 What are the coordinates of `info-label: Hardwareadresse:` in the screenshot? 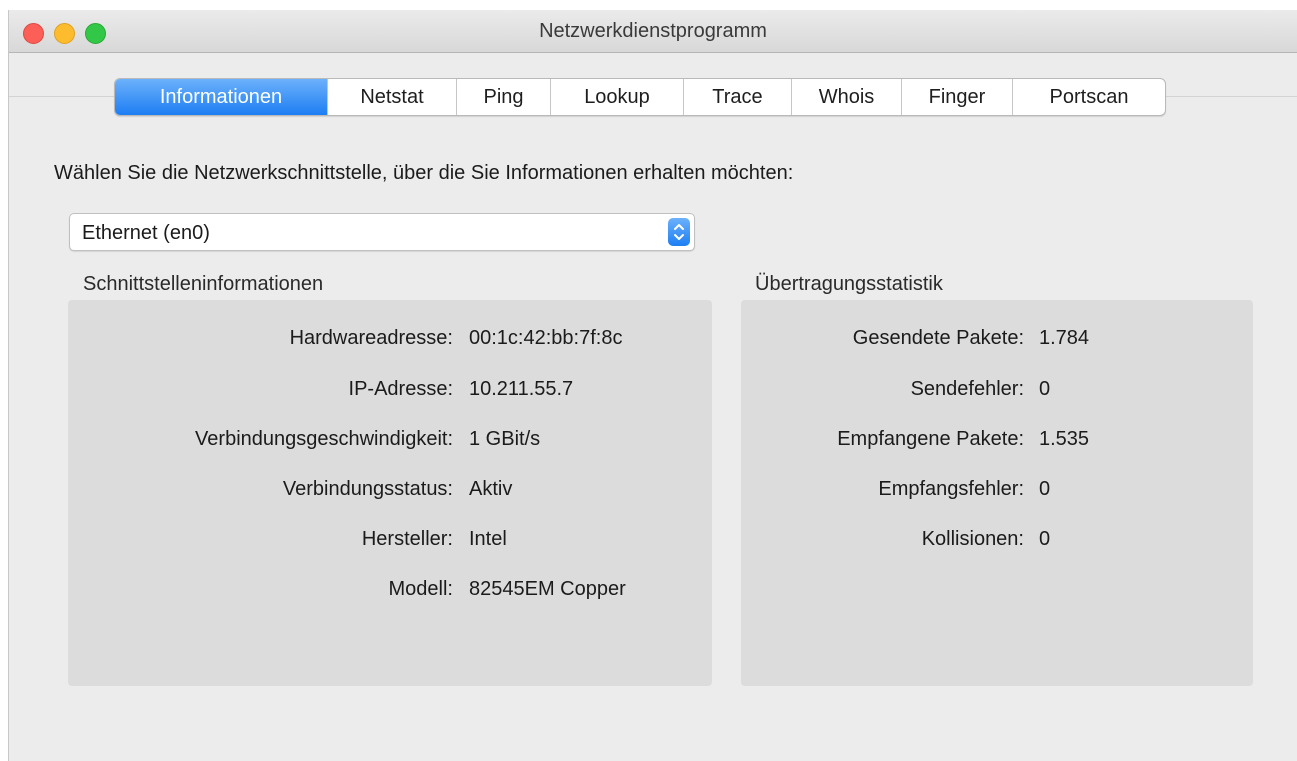 It's located at (371, 338).